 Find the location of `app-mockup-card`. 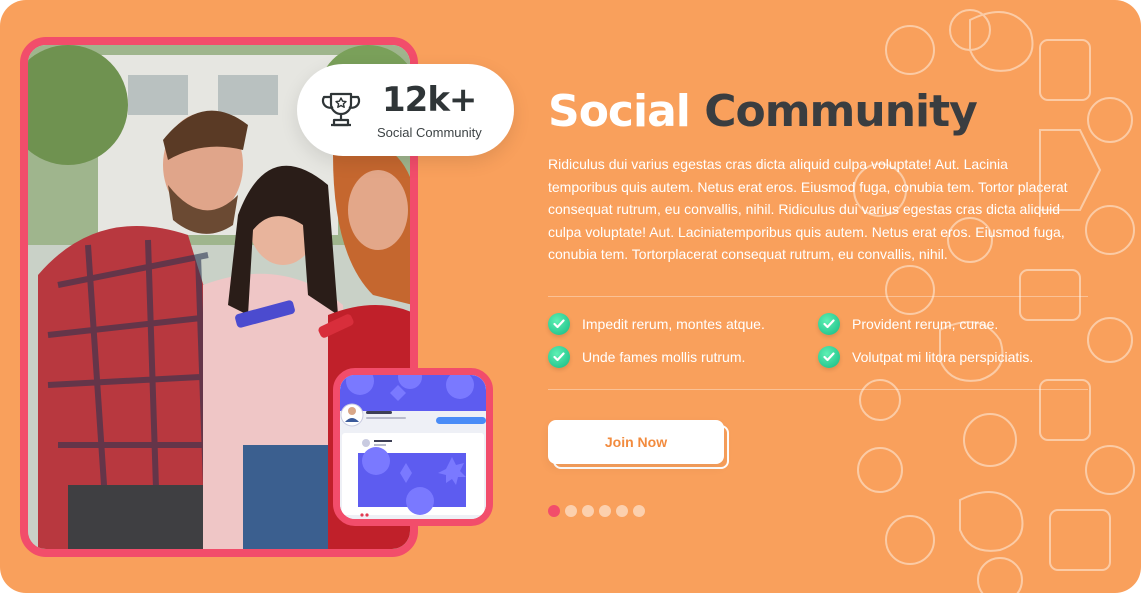

app-mockup-card is located at coordinates (413, 447).